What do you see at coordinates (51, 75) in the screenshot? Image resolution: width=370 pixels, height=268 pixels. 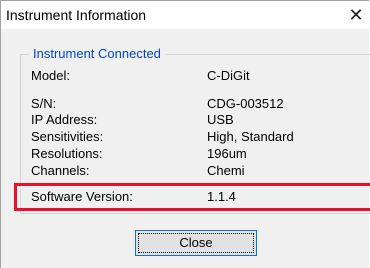 I see `model-label: Model:` at bounding box center [51, 75].